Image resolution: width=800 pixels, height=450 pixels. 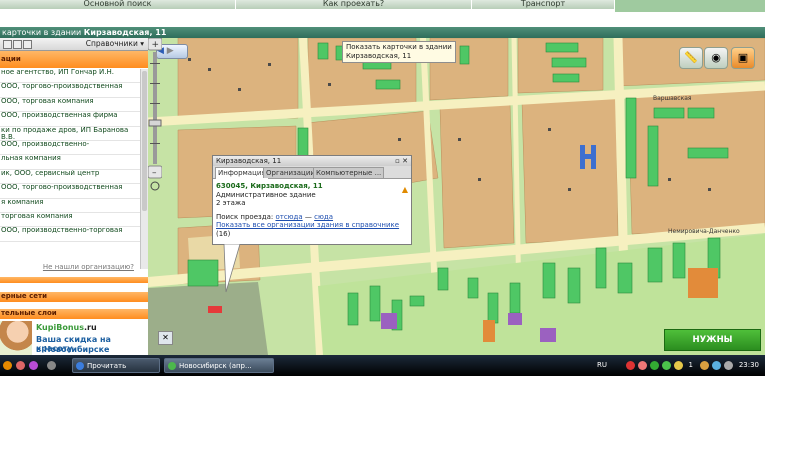 I want to click on nav-fill, so click(x=690, y=6).